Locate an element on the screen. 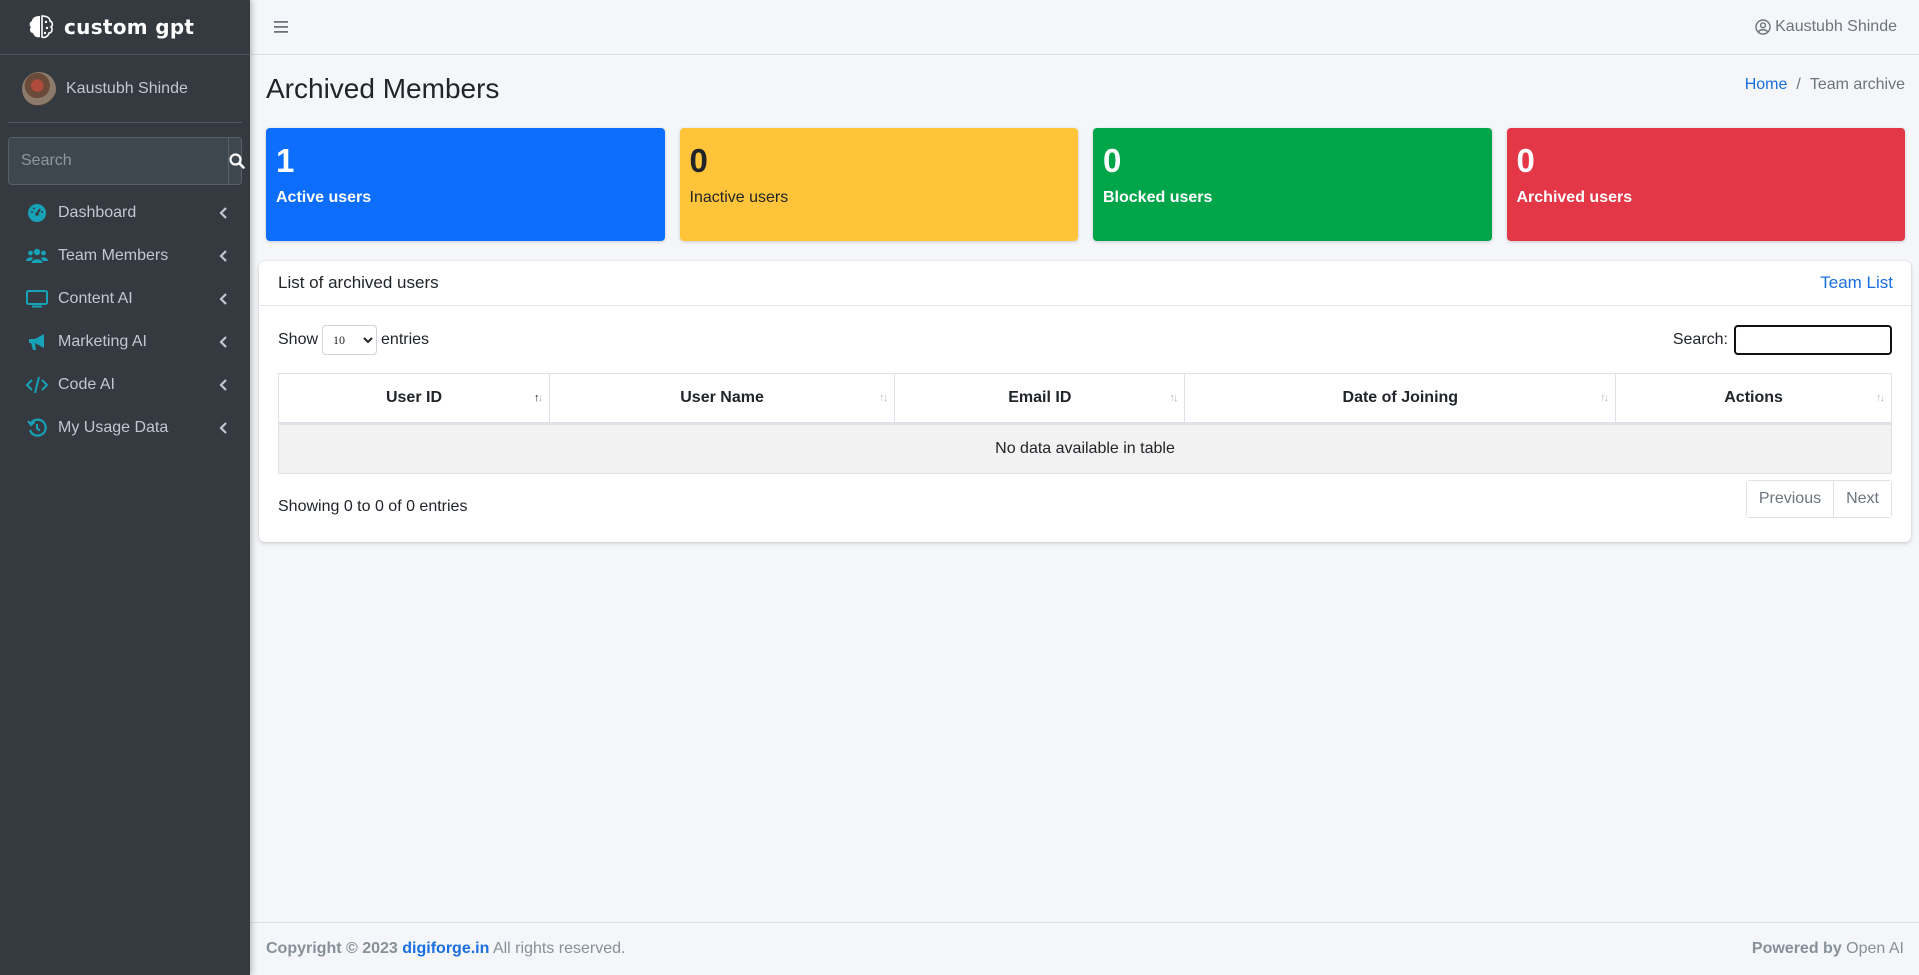 Image resolution: width=1919 pixels, height=975 pixels. breadcrumb: Home / Team archive is located at coordinates (1825, 85).